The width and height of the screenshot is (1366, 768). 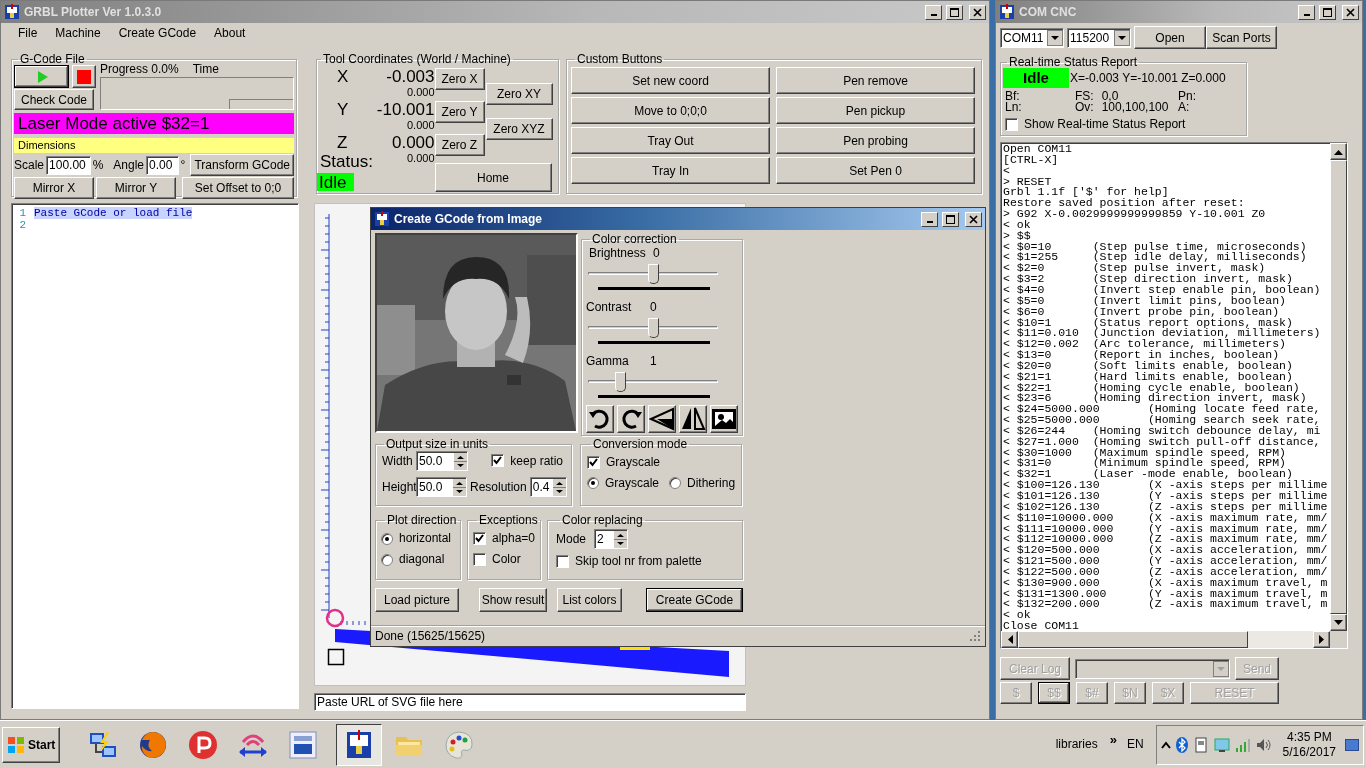 I want to click on zero-xy-button: Zero XY, so click(x=519, y=94).